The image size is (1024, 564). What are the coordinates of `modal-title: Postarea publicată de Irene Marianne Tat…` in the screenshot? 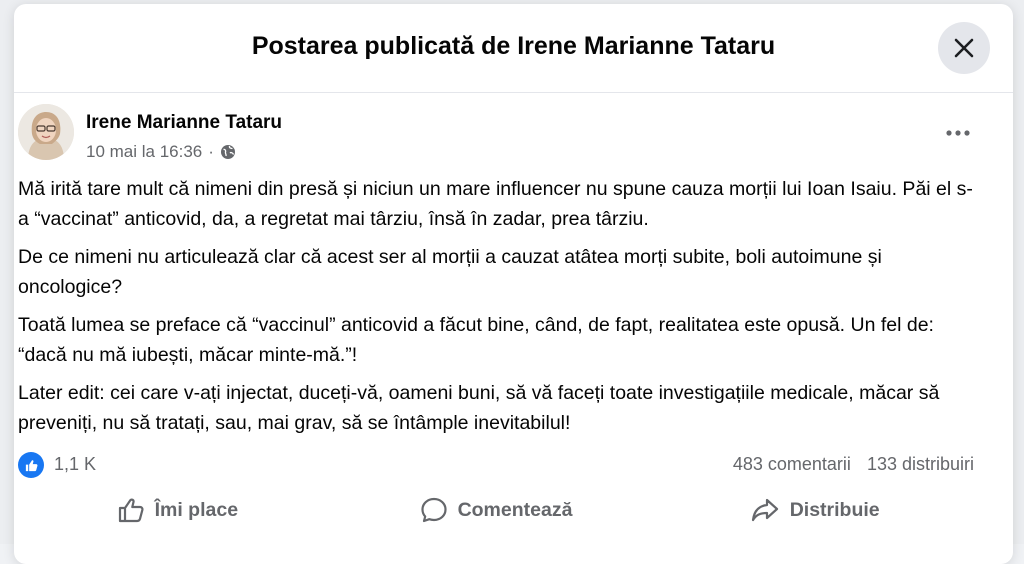 It's located at (513, 46).